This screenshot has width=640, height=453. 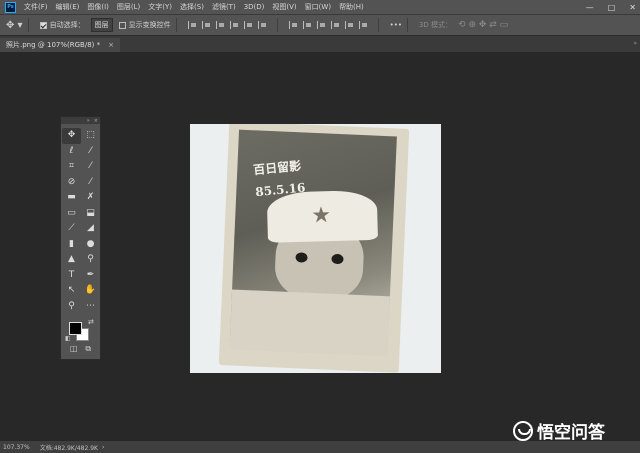 What do you see at coordinates (219, 25) in the screenshot?
I see `align-right-icon` at bounding box center [219, 25].